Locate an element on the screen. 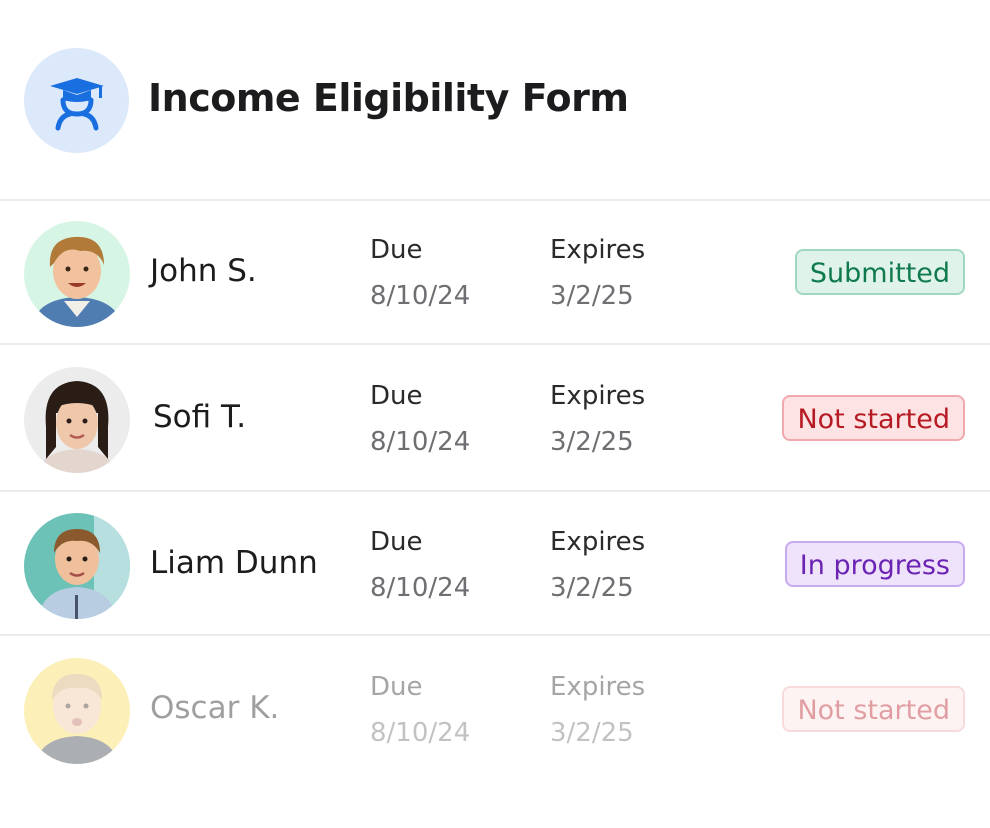 The image size is (990, 828). student-graduation-icon is located at coordinates (76, 100).